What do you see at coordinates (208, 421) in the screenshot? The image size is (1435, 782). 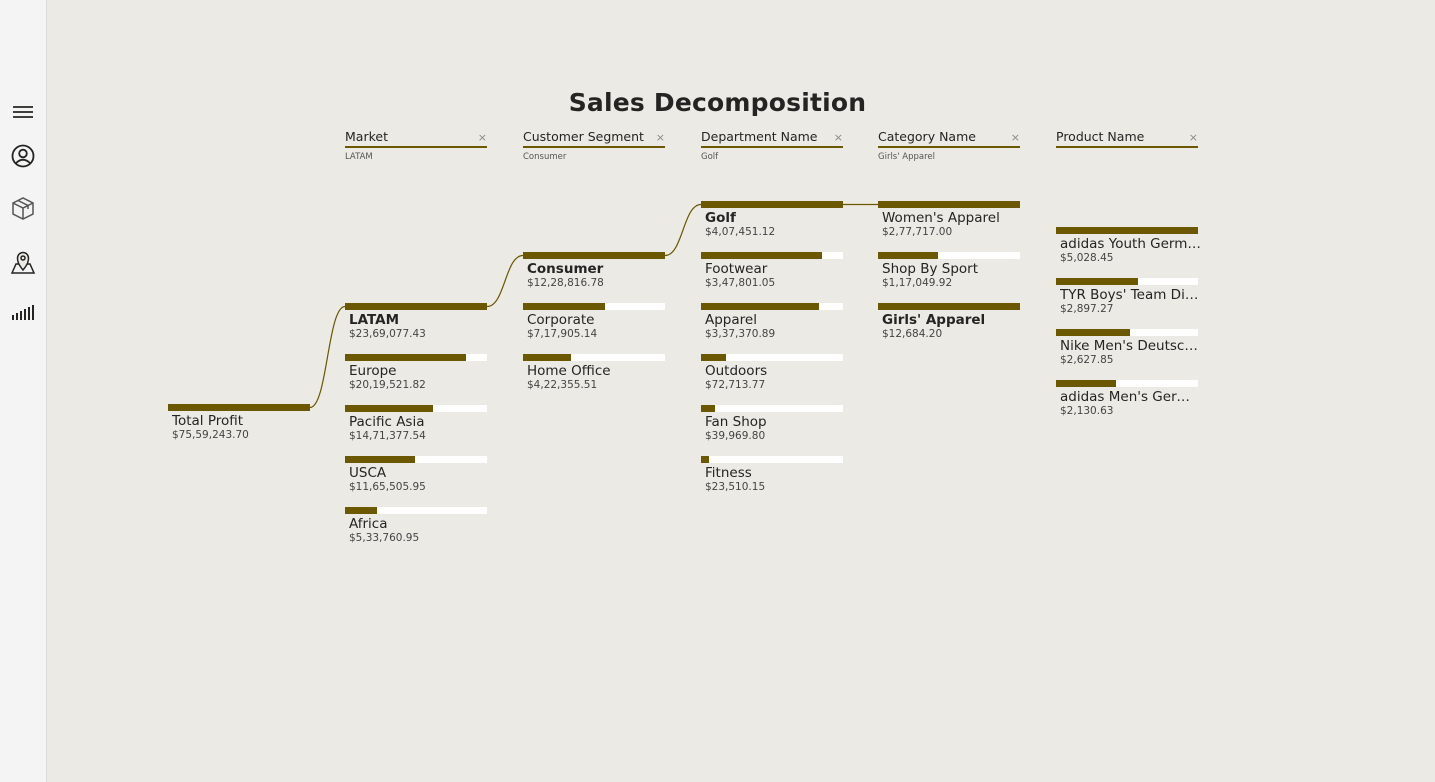 I see `node-label: Total Profit` at bounding box center [208, 421].